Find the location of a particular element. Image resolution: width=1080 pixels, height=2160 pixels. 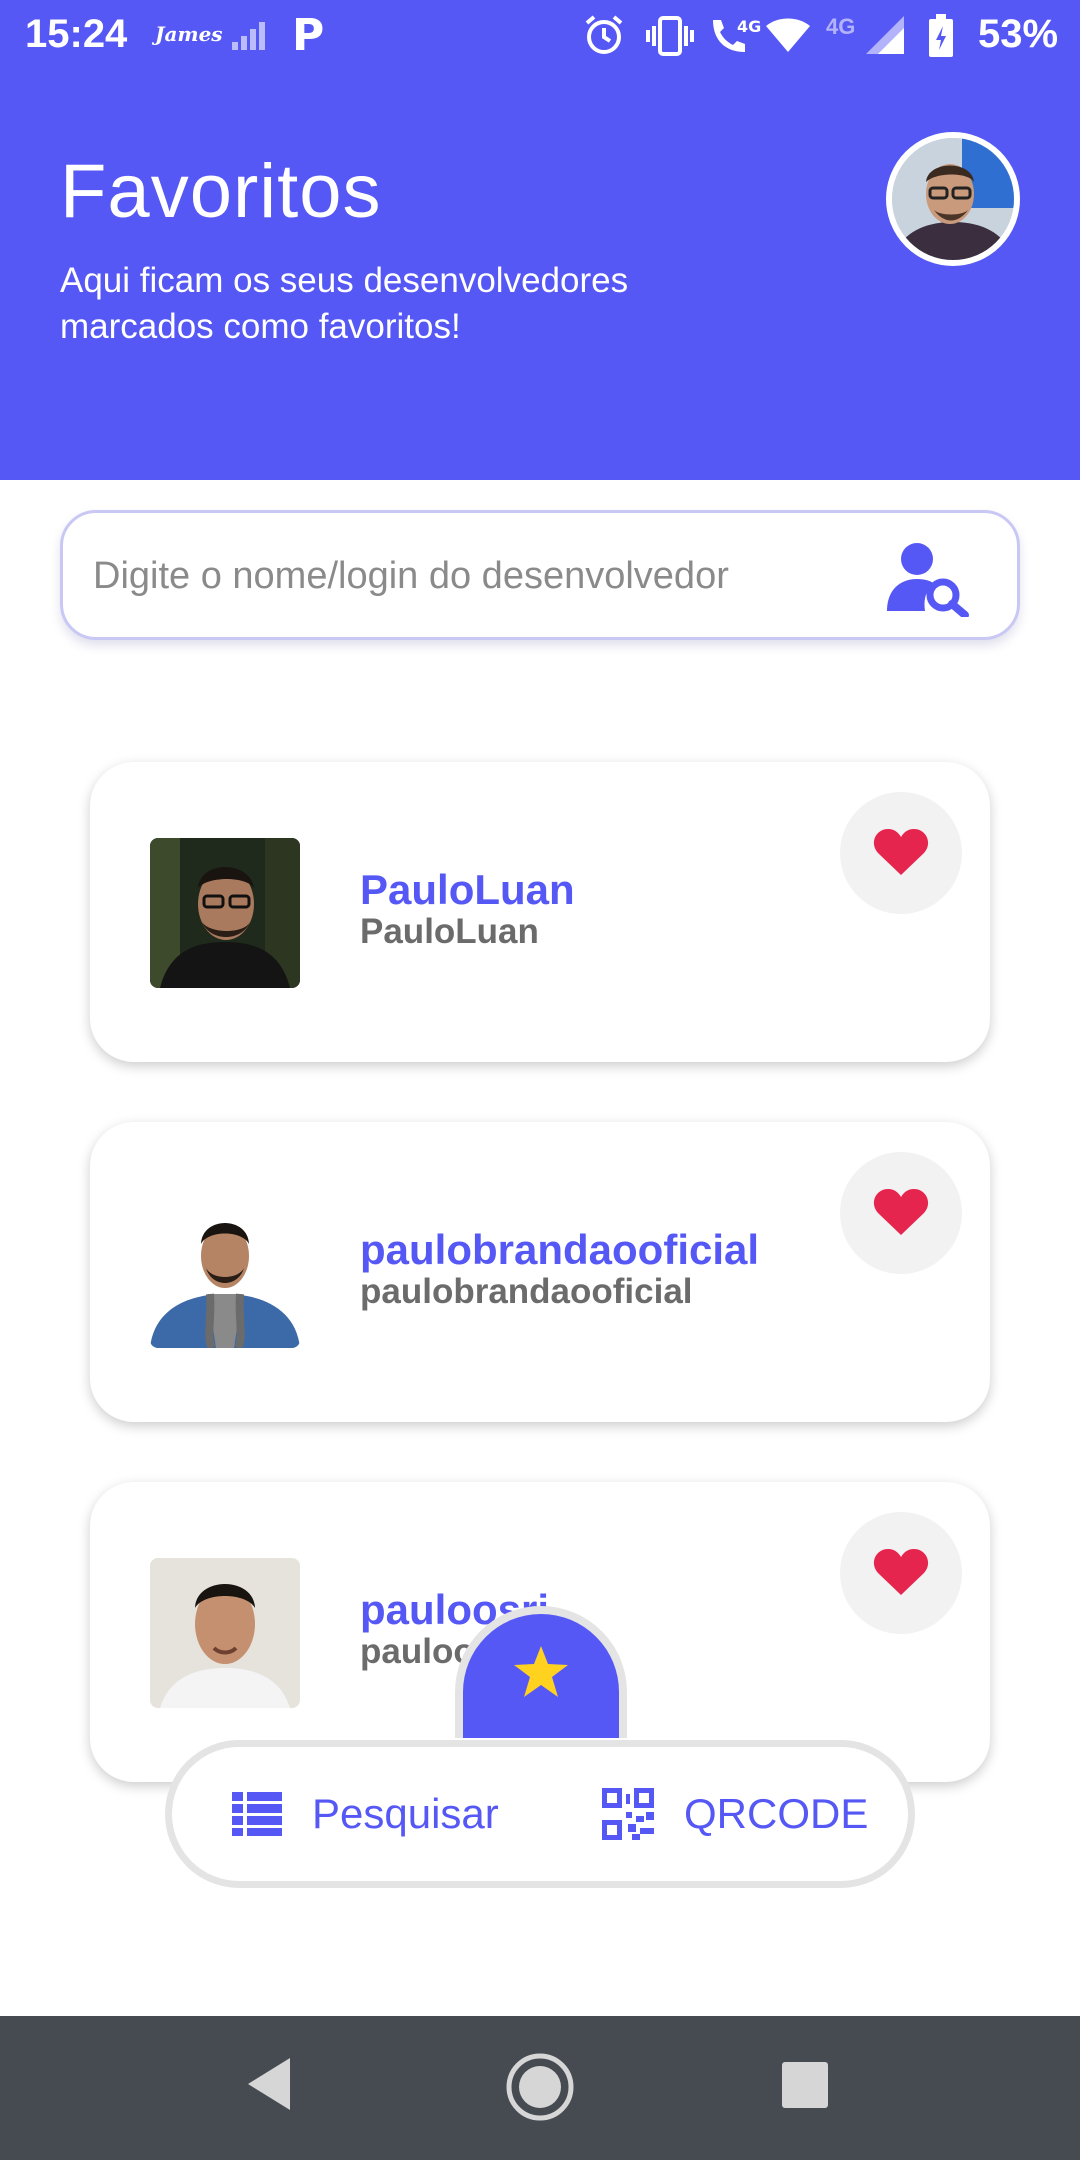

p-app-icon: P is located at coordinates (308, 35).